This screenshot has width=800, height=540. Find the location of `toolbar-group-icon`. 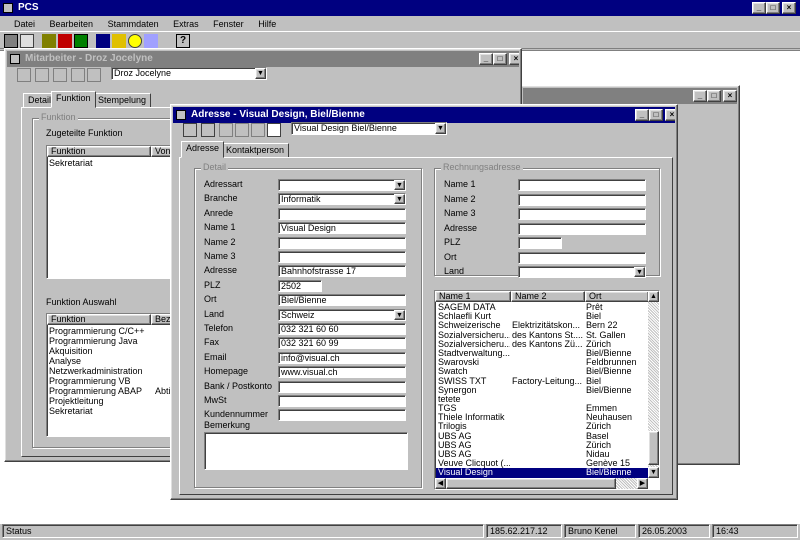

toolbar-group-icon is located at coordinates (103, 41).